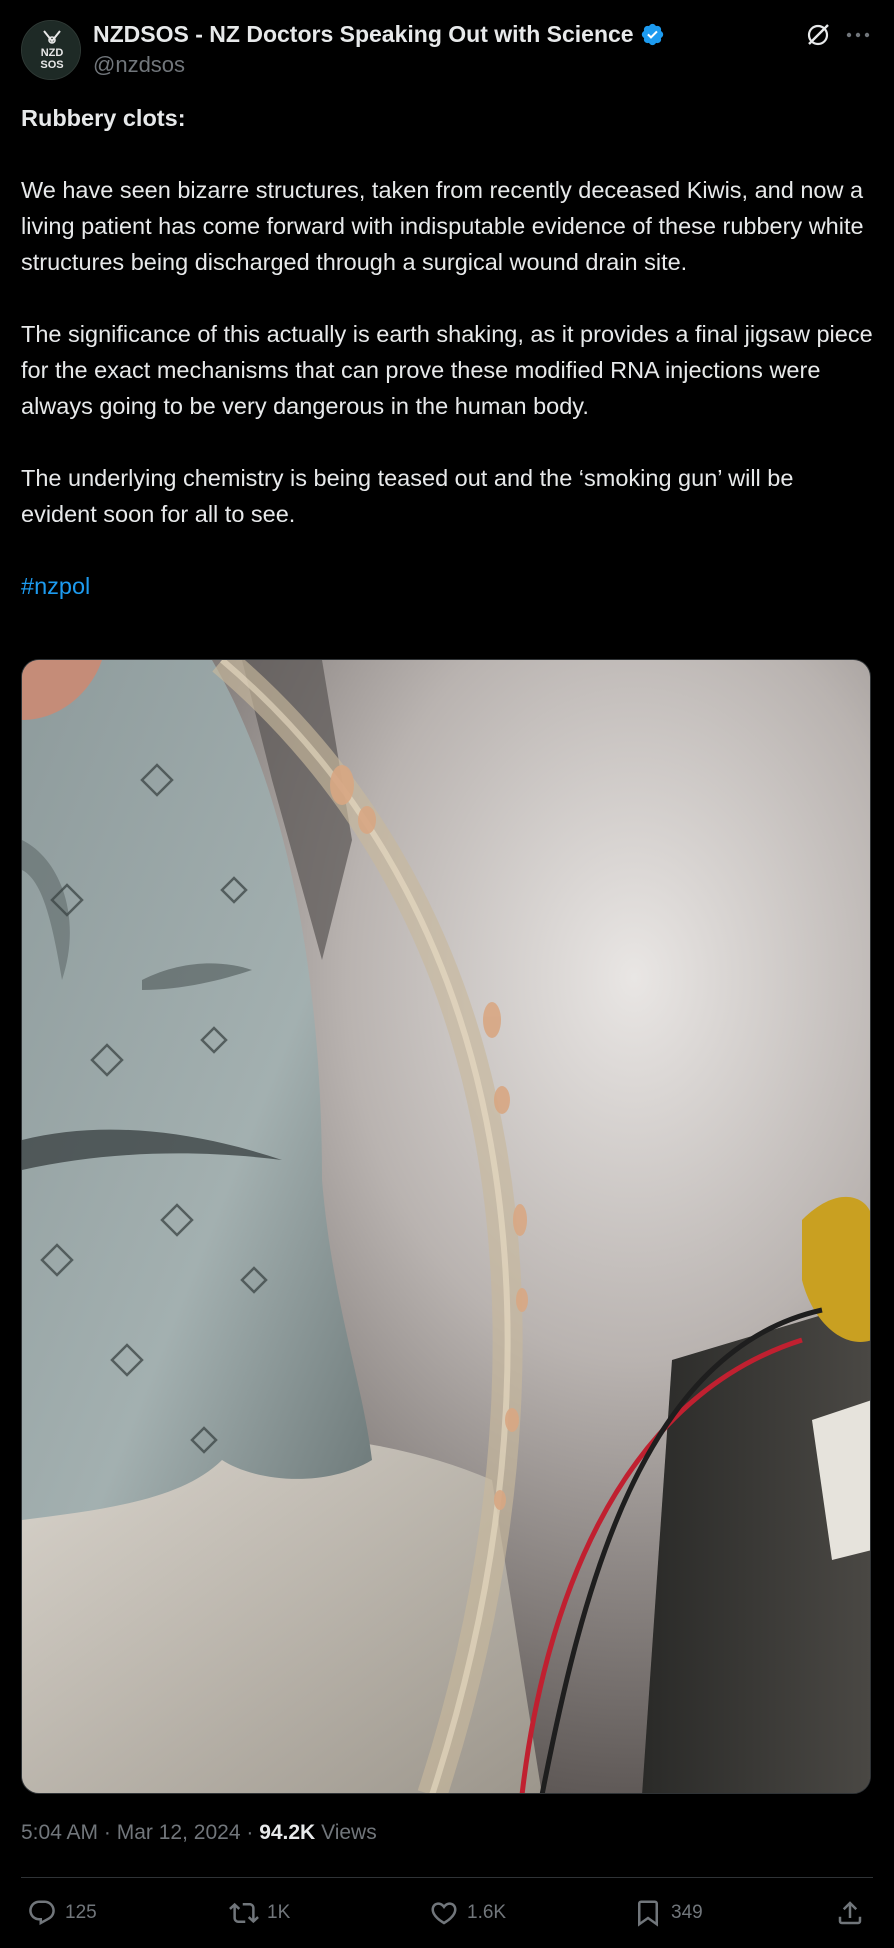 The width and height of the screenshot is (894, 1948). I want to click on bookmark-button: 349, so click(668, 1913).